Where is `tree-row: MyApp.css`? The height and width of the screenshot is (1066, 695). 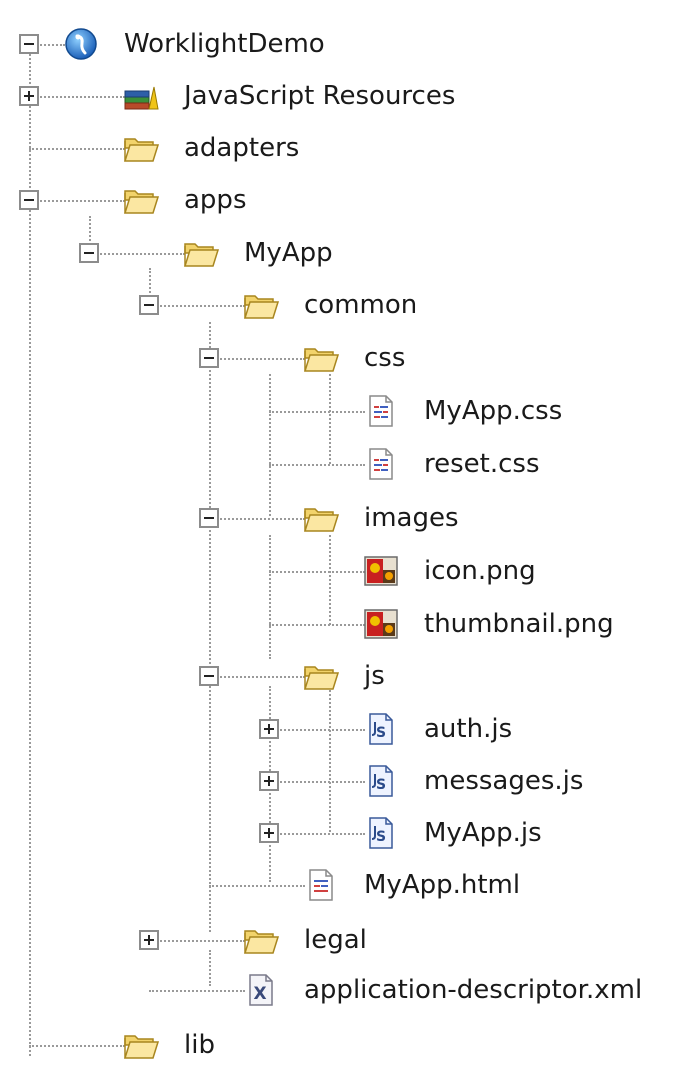
tree-row: MyApp.css is located at coordinates (347, 411).